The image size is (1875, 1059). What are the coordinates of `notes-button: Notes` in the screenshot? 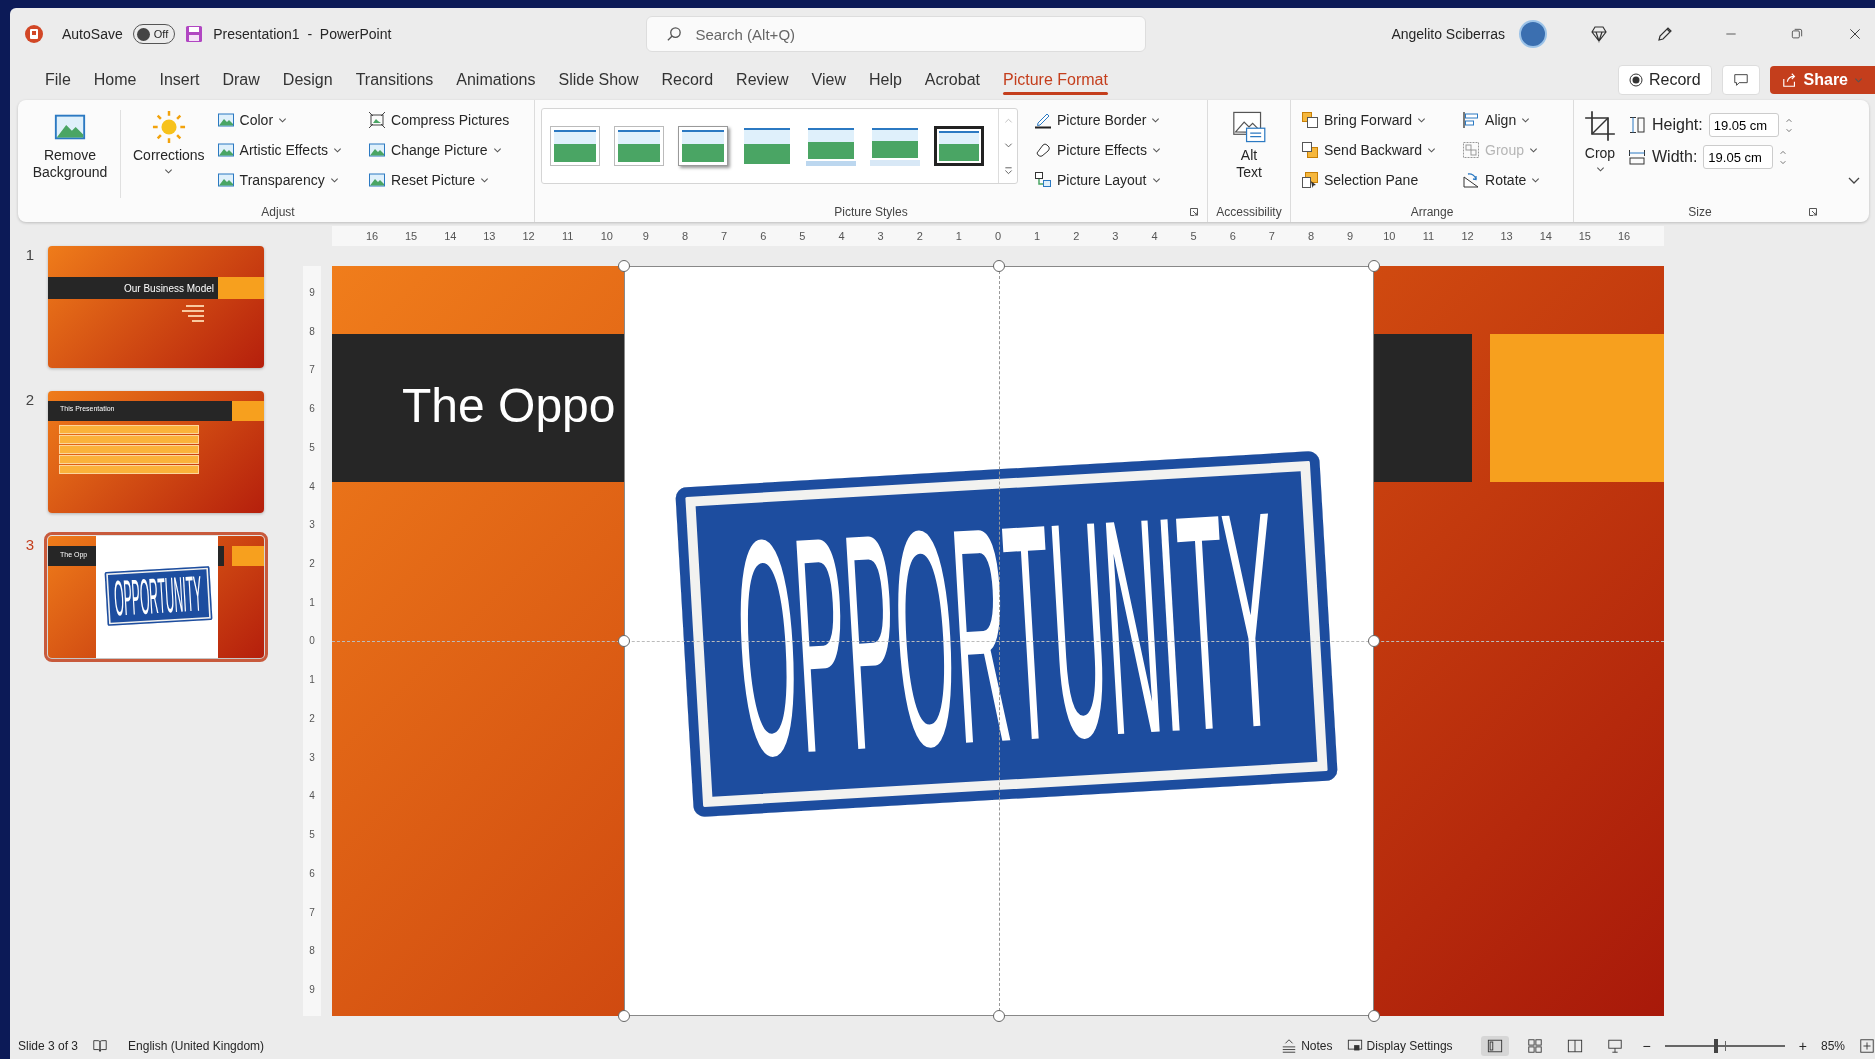 It's located at (1307, 1046).